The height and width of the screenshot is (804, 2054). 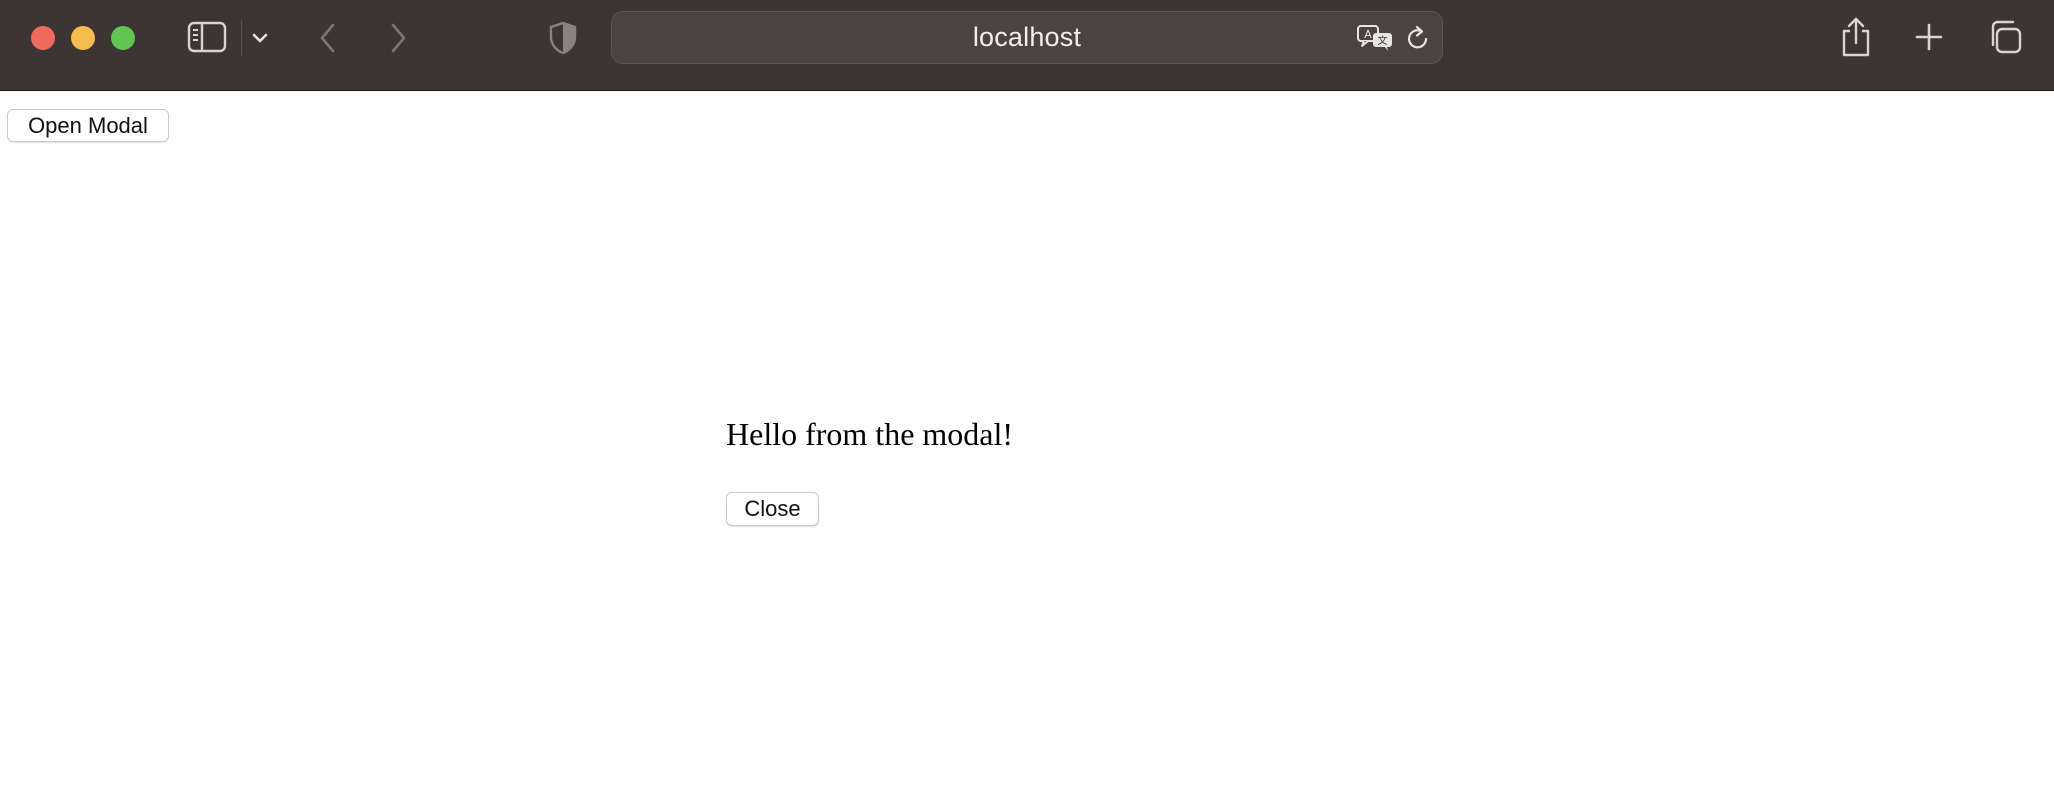 I want to click on chevron-left-icon, so click(x=327, y=38).